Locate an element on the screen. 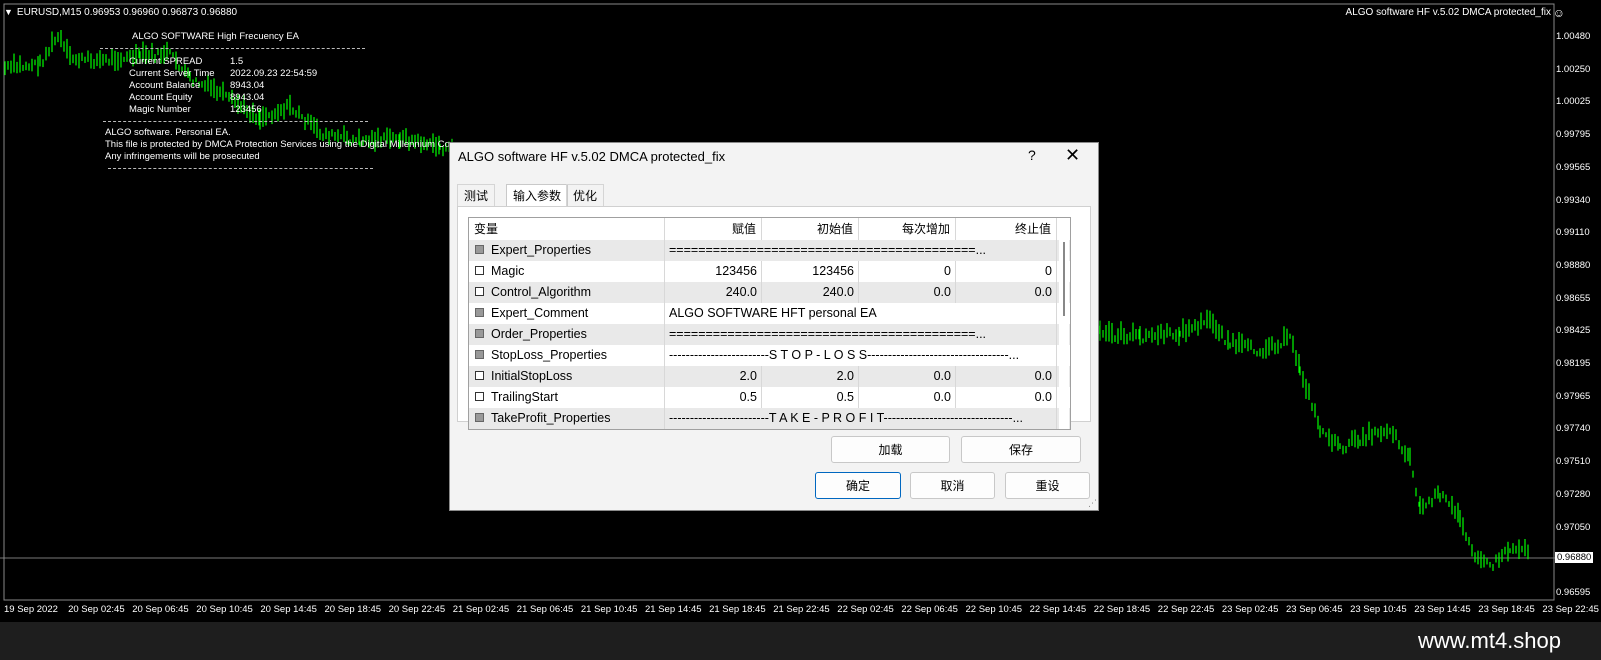 The width and height of the screenshot is (1601, 660). col-header-value: 赋值 is located at coordinates (713, 229).